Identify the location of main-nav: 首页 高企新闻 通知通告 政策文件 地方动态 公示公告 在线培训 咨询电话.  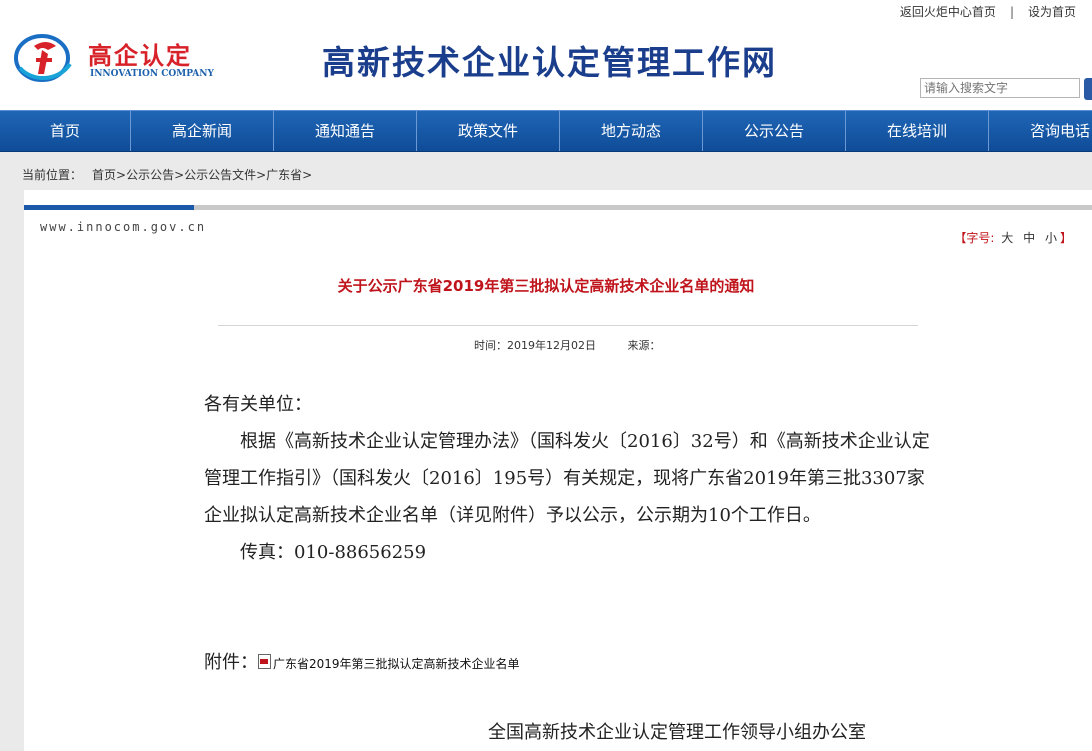
(546, 131).